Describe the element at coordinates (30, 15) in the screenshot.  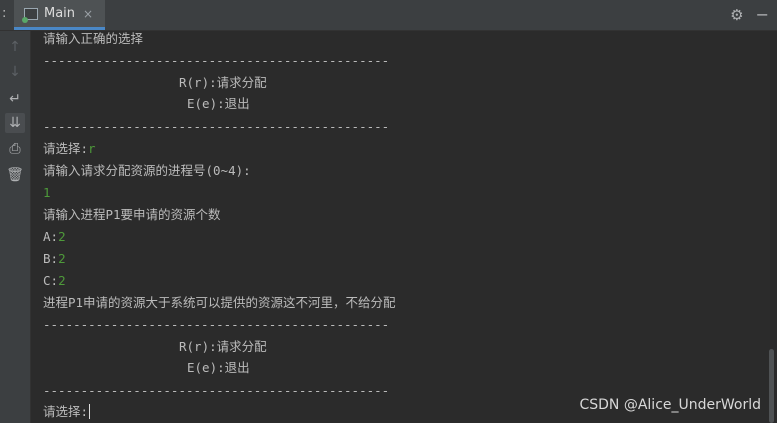
I see `application-run-icon` at that location.